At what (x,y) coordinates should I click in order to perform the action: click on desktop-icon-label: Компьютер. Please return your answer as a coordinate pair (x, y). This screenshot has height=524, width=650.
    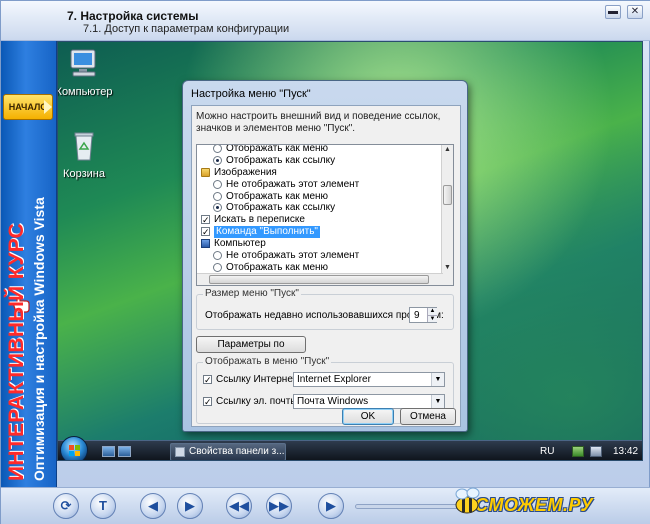
    Looking at the image, I should click on (85, 92).